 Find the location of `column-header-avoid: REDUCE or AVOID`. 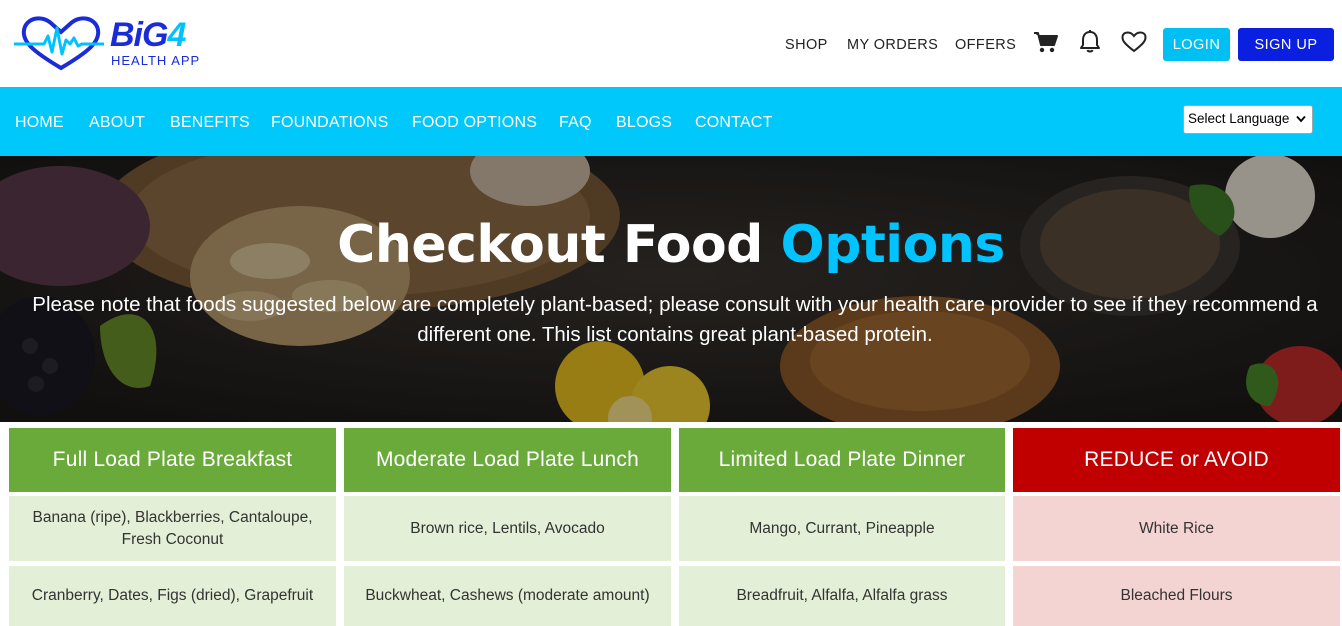

column-header-avoid: REDUCE or AVOID is located at coordinates (1176, 460).